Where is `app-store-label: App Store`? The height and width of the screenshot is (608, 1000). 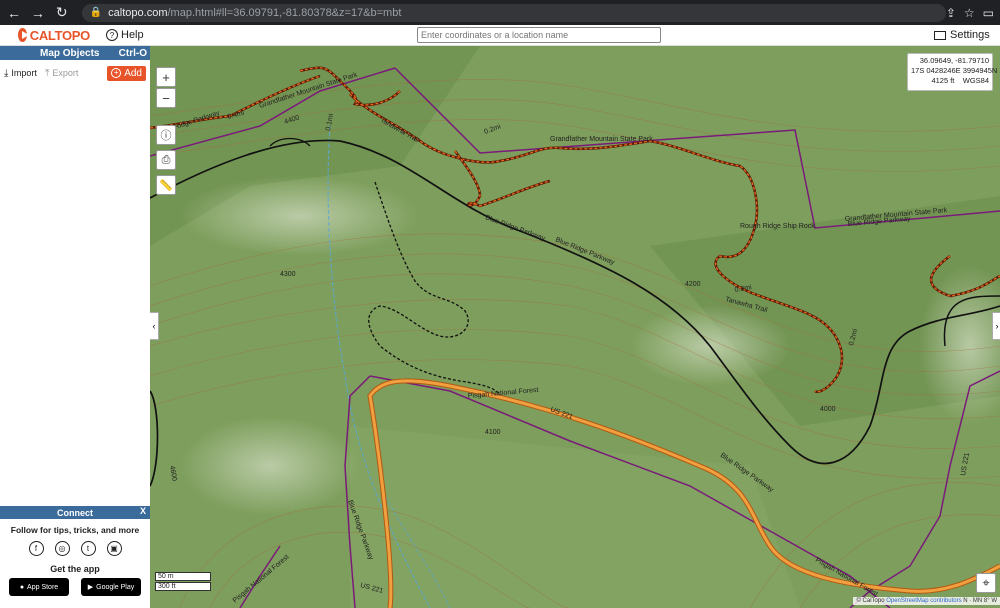
app-store-label: App Store is located at coordinates (43, 587).